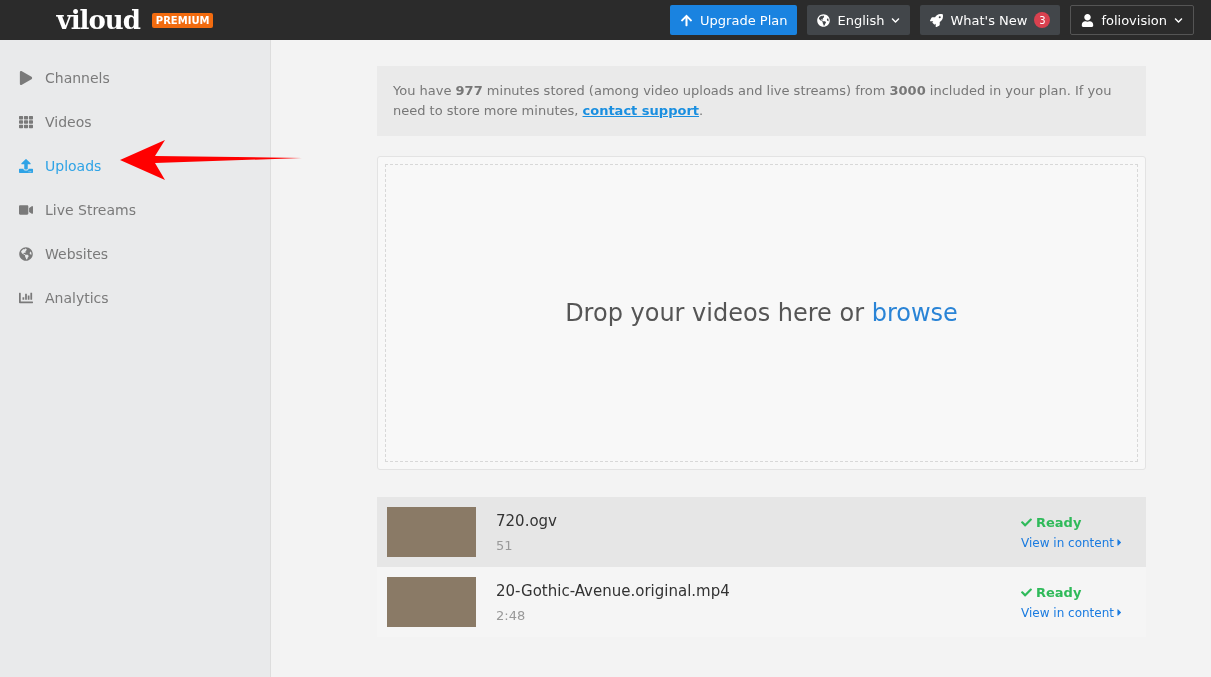  I want to click on sidebar-item: Videos, so click(135, 122).